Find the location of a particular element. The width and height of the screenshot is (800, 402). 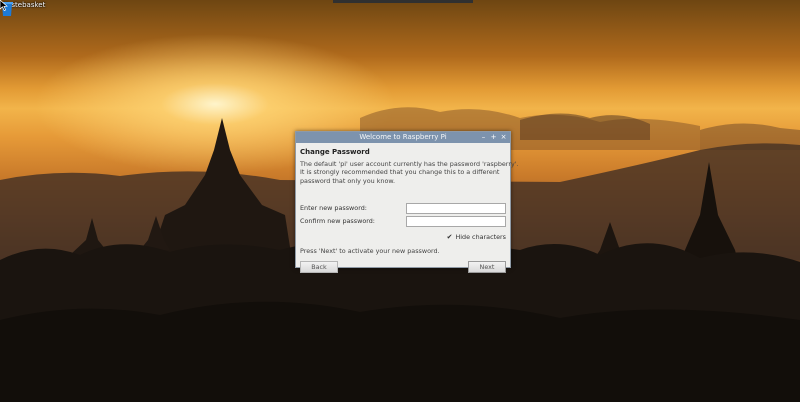

new-password-input is located at coordinates (456, 208).